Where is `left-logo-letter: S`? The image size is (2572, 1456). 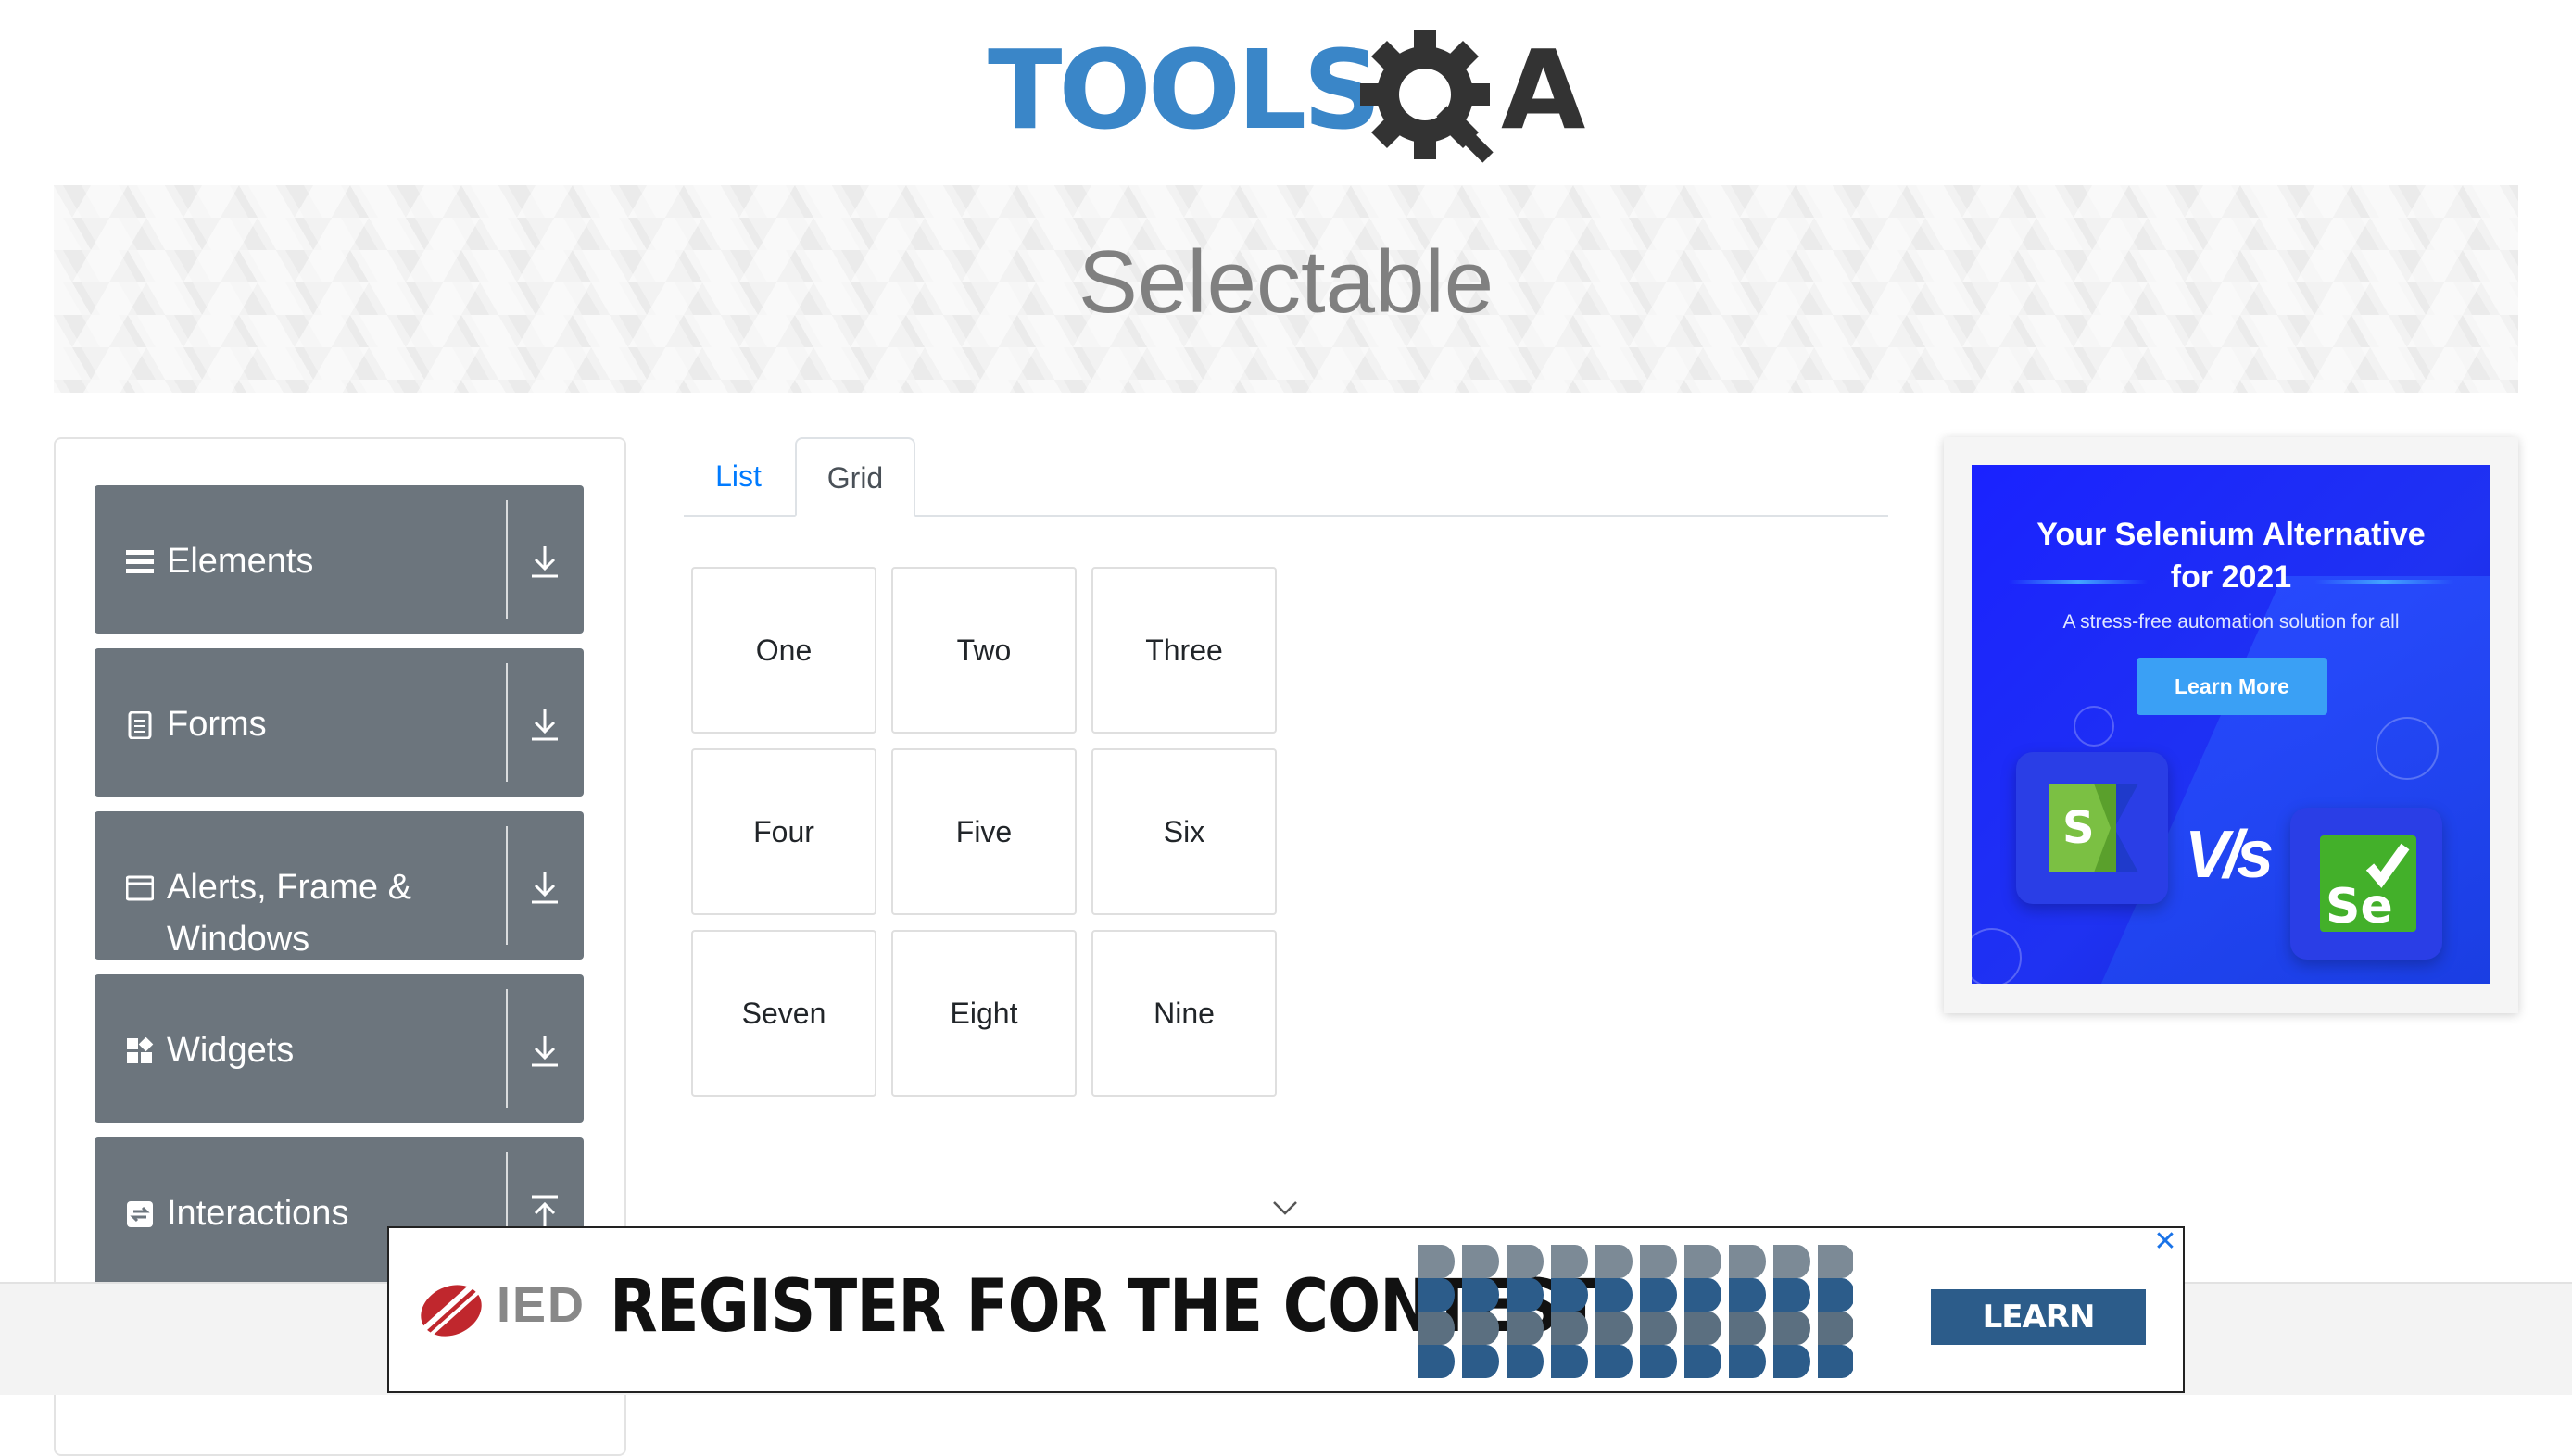
left-logo-letter: S is located at coordinates (2078, 828).